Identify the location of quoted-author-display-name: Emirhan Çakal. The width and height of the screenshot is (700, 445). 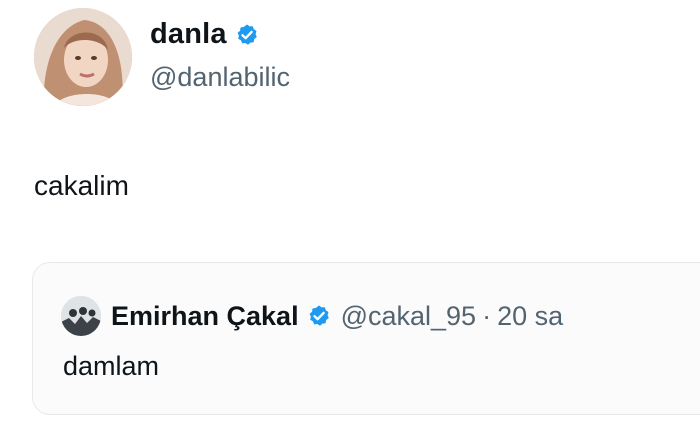
(205, 316).